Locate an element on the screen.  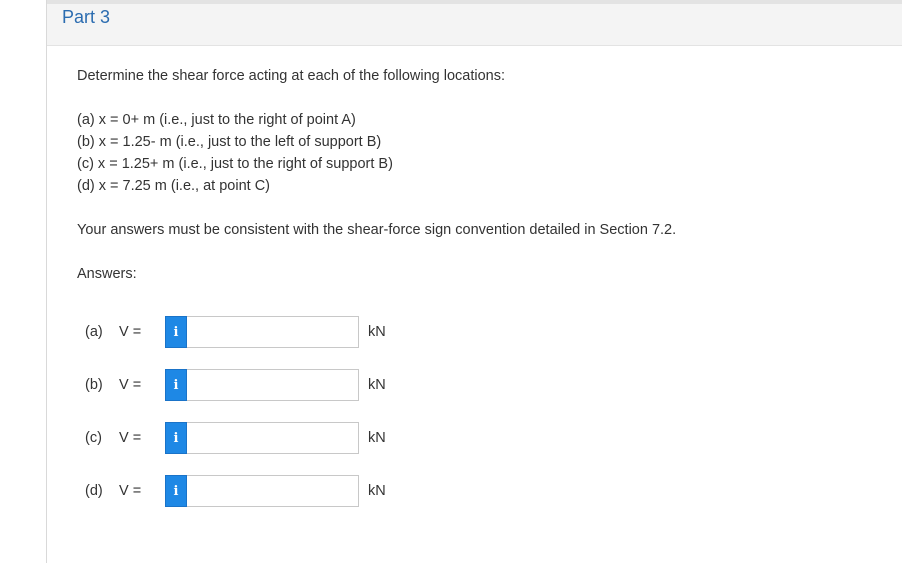
answer-row-b: (b) V = i kN is located at coordinates (235, 385).